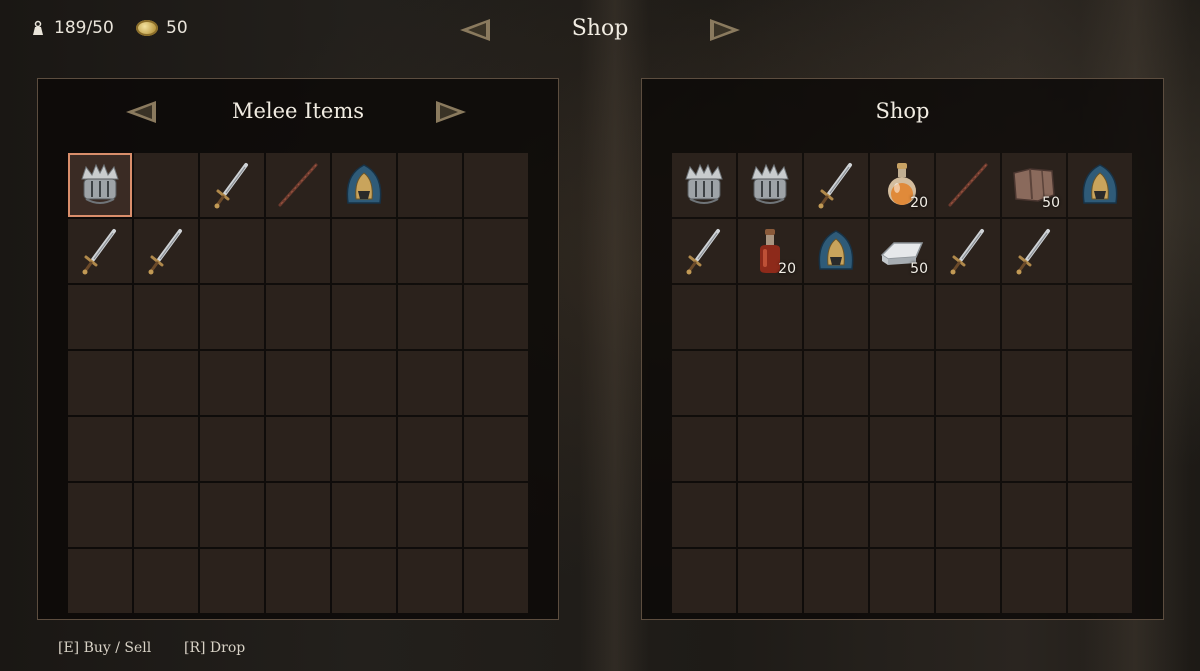 The width and height of the screenshot is (1200, 671). I want to click on next-category-arrow-icon, so click(451, 112).